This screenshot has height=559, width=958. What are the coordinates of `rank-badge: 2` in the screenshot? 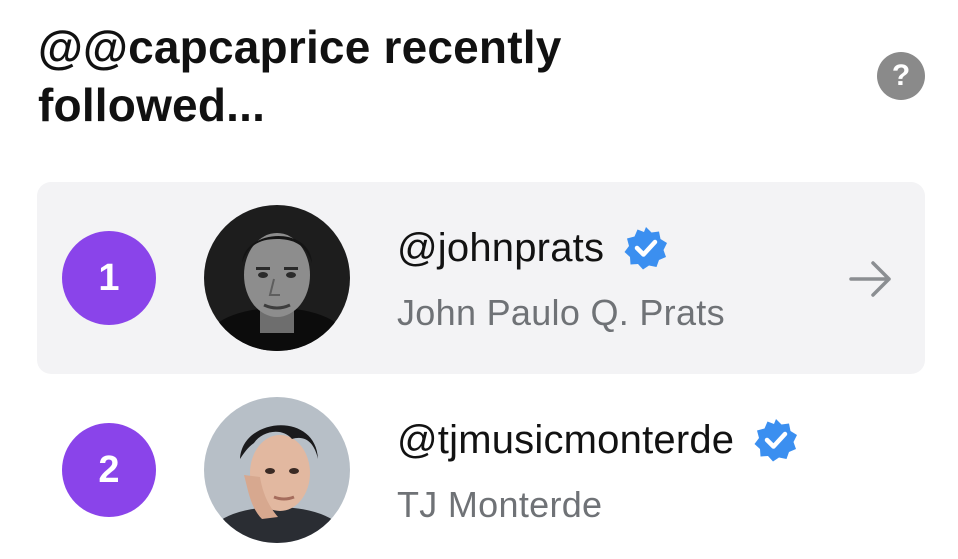 It's located at (109, 470).